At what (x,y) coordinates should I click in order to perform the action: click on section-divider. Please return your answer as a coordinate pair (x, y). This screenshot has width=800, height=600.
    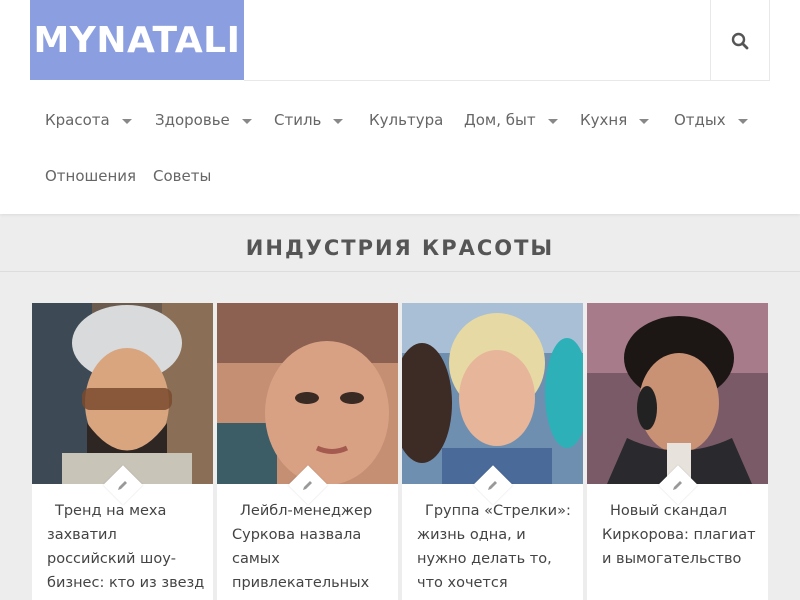
    Looking at the image, I should click on (400, 271).